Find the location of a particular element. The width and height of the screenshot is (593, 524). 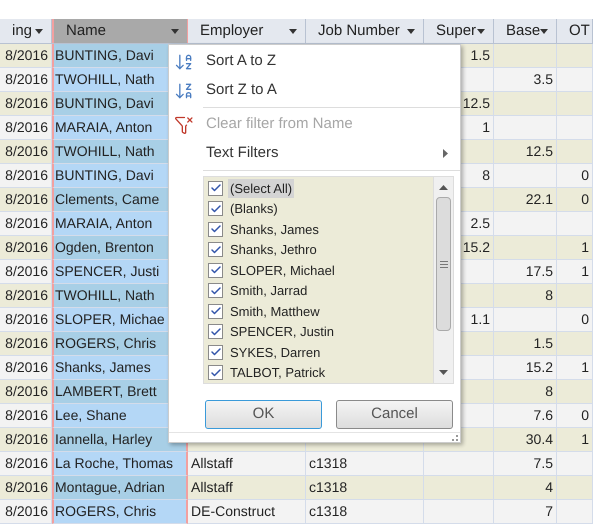

table-cell: 12.5 is located at coordinates (525, 152).